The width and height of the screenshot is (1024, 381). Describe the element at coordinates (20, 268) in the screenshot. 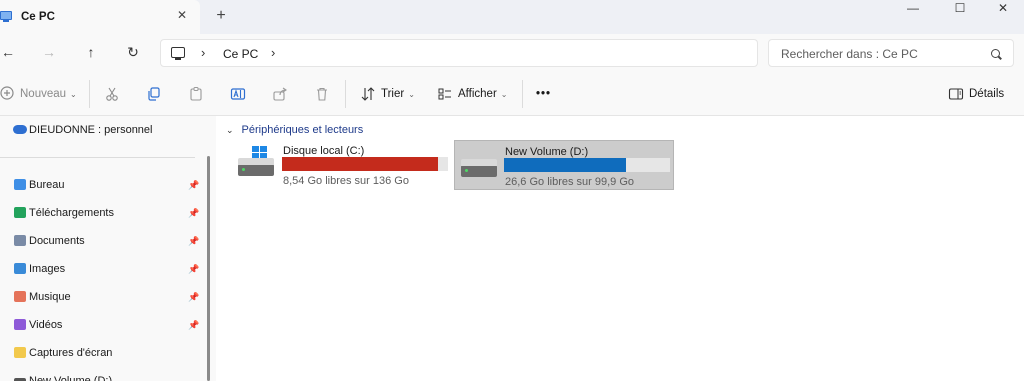

I see `pictures-folder-icon` at that location.